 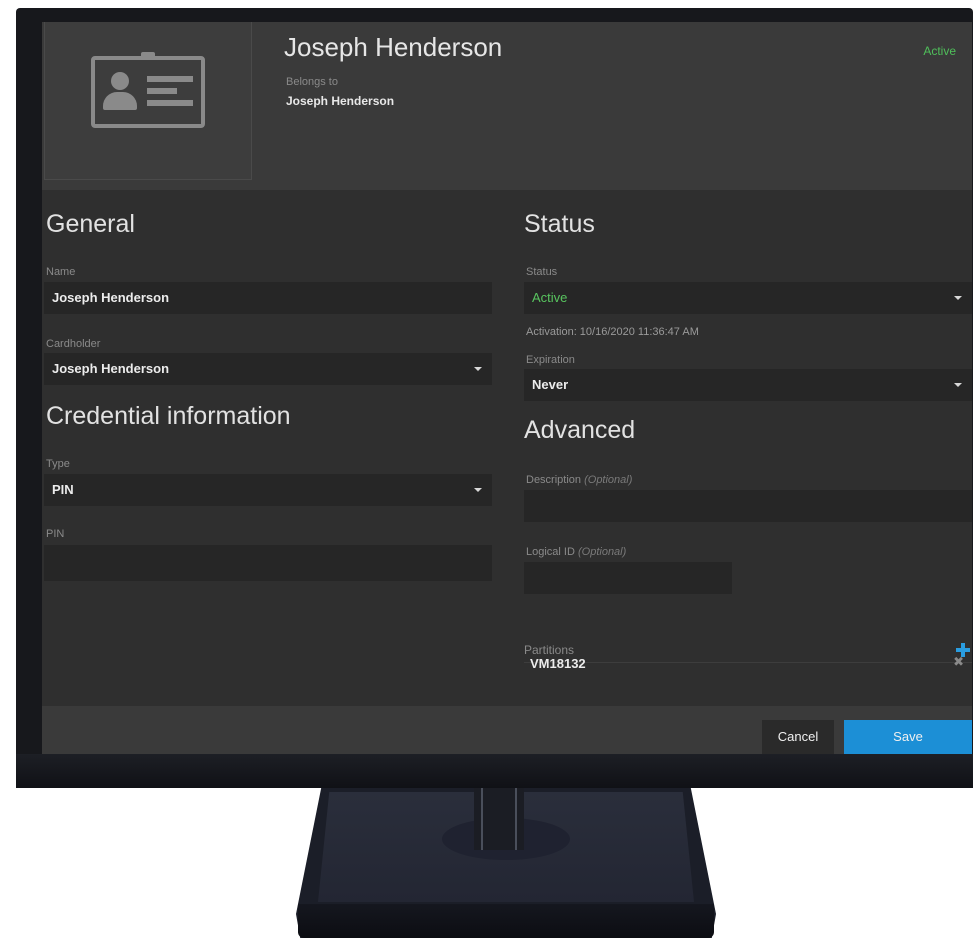 I want to click on expiration-select: Never, so click(x=748, y=385).